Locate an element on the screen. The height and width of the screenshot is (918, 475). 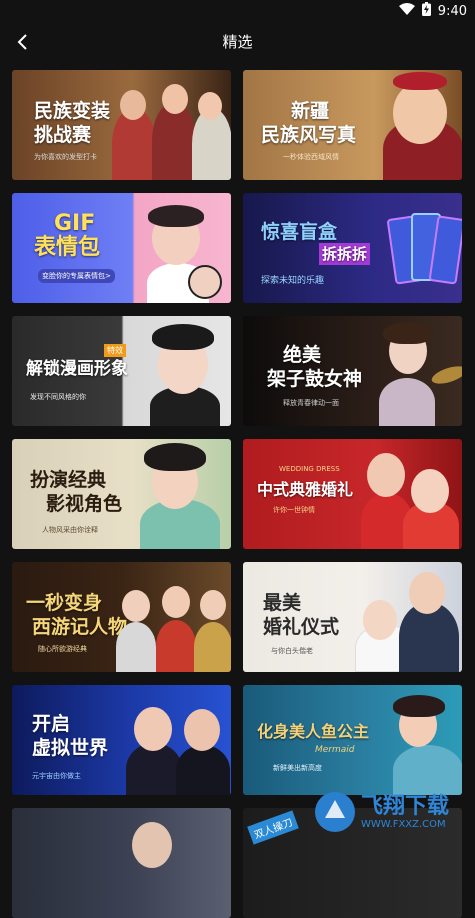
card-title-line2: 架子鼓女神 is located at coordinates (314, 379).